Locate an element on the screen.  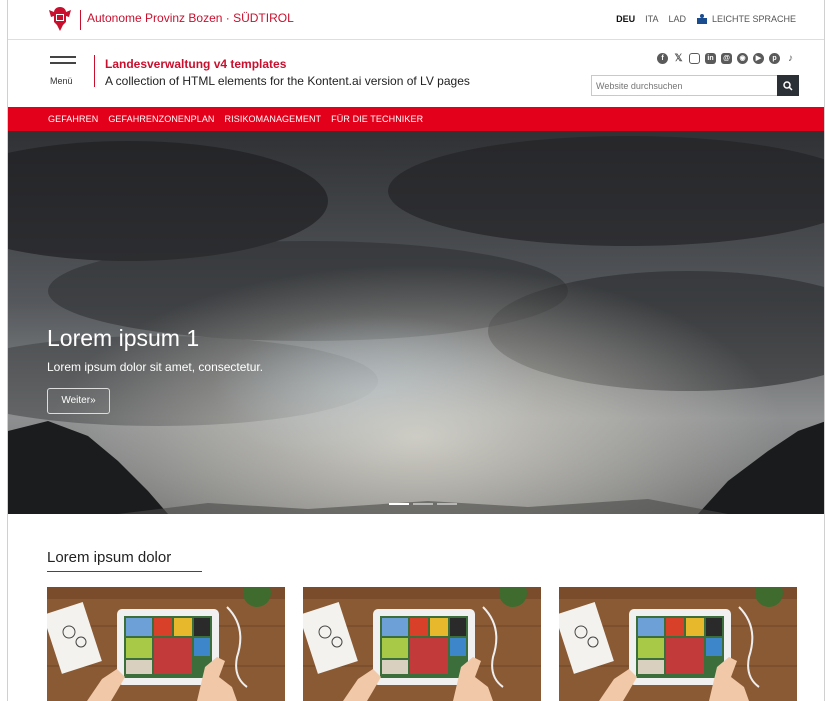
tiktok-icon: ♪ is located at coordinates (790, 58).